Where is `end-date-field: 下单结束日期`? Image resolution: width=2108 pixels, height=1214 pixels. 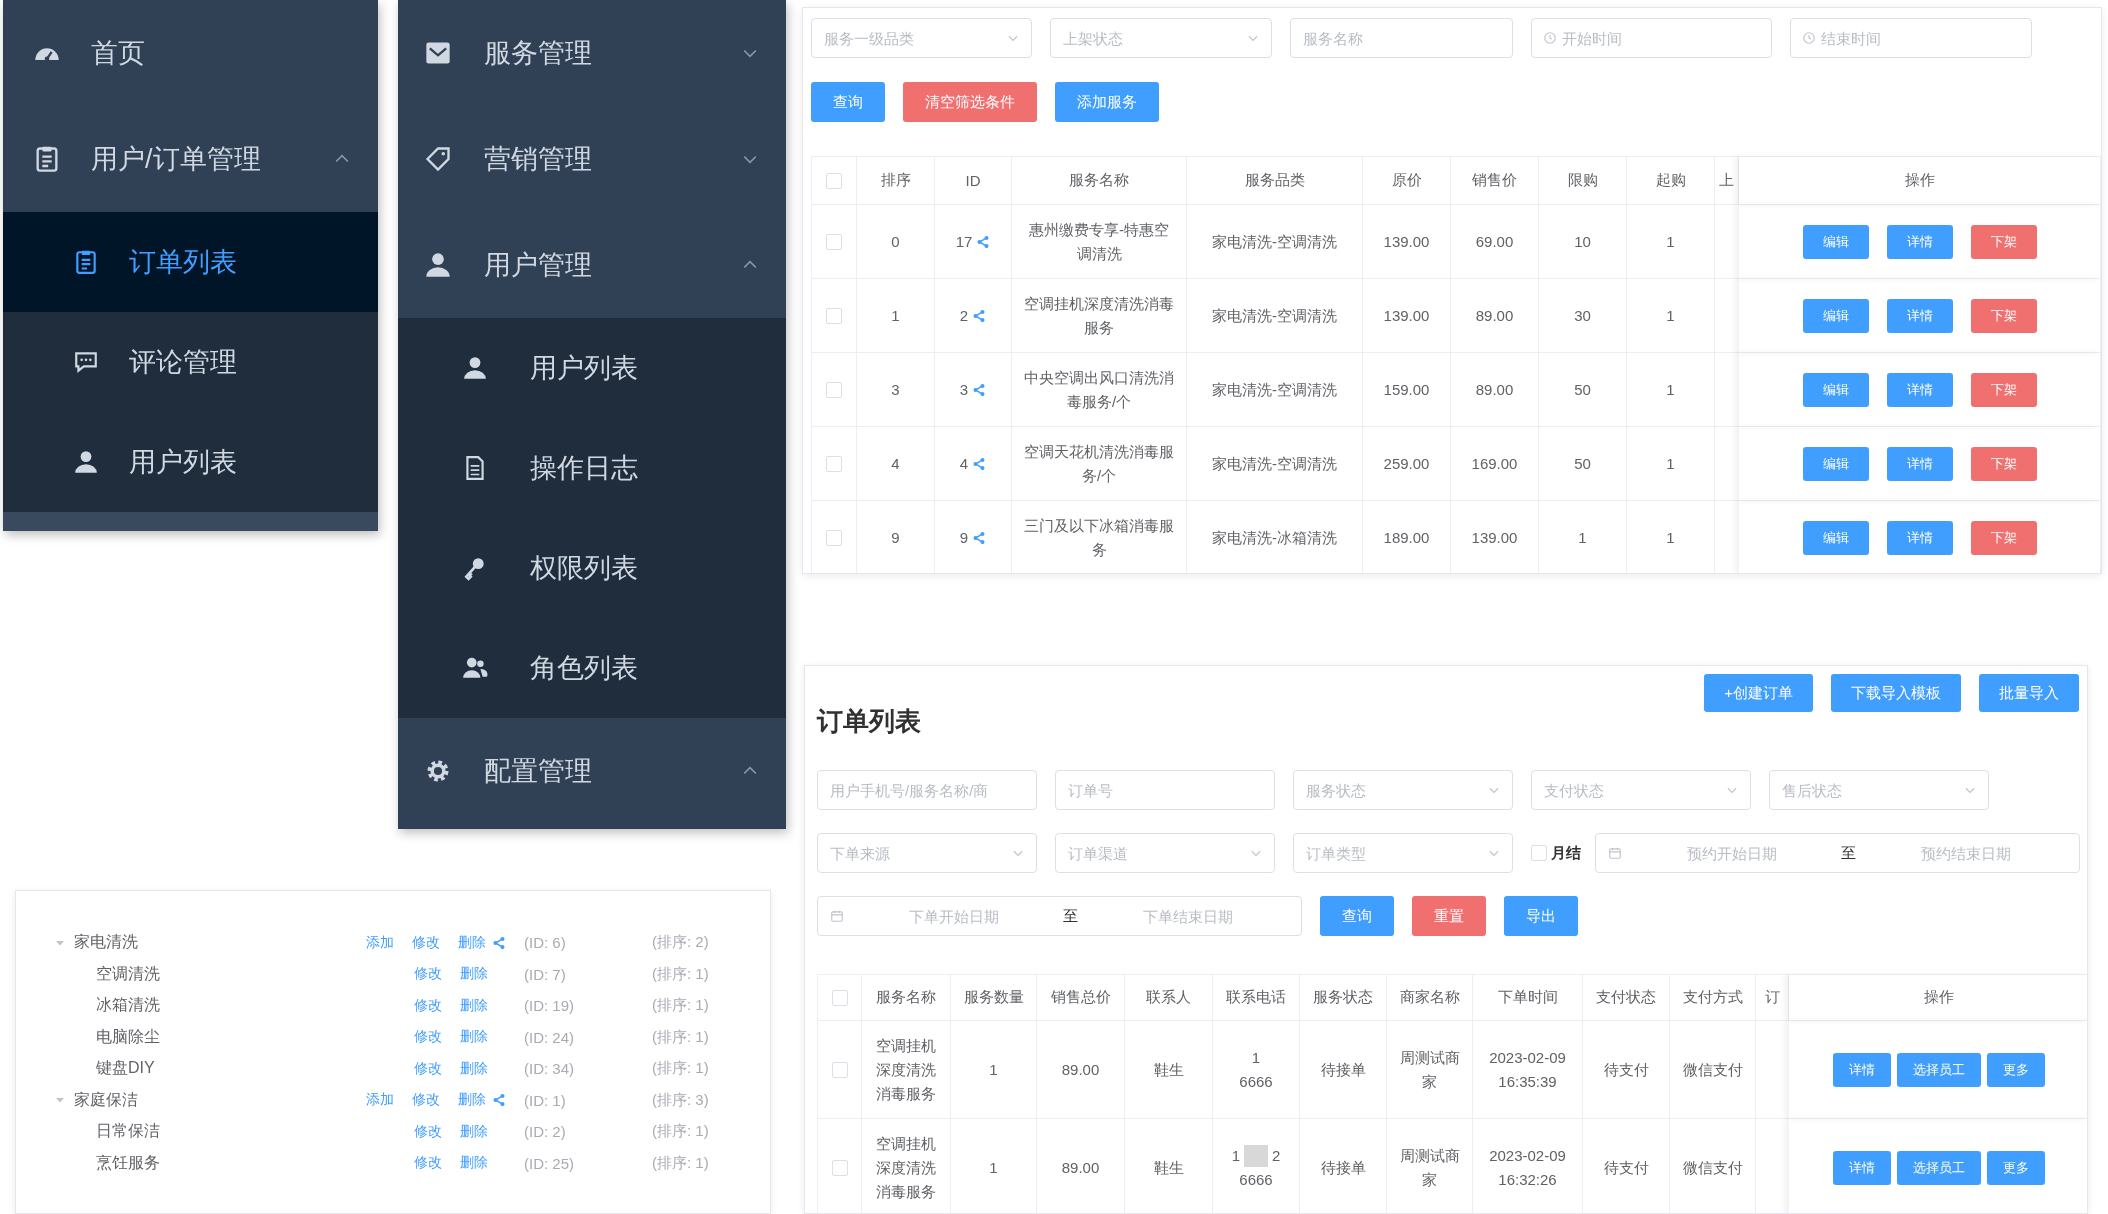 end-date-field: 下单结束日期 is located at coordinates (1187, 916).